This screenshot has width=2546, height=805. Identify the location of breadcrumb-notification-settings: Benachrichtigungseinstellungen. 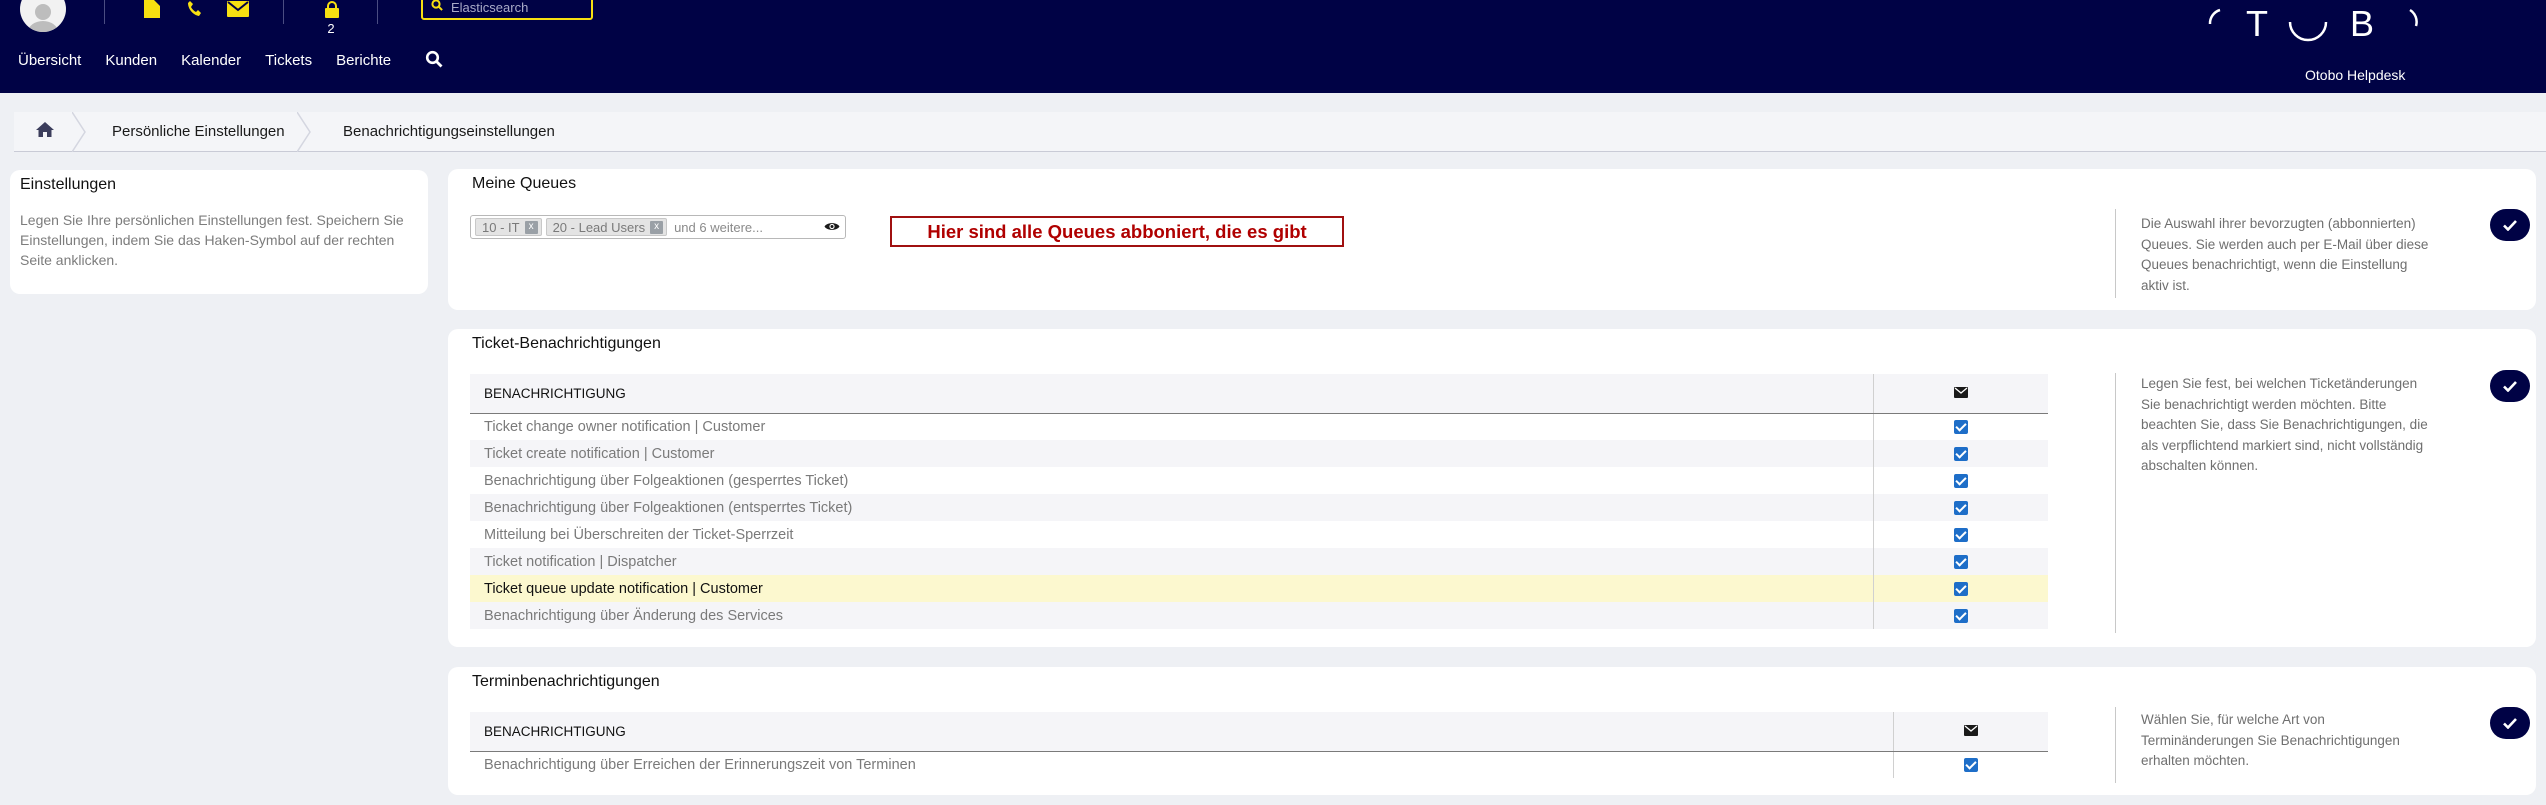
(449, 131).